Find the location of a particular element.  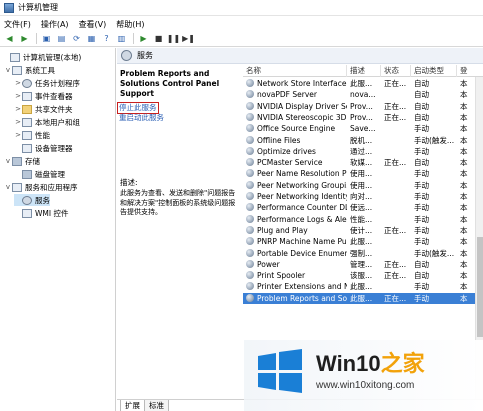

clock-icon is located at coordinates (27, 83).